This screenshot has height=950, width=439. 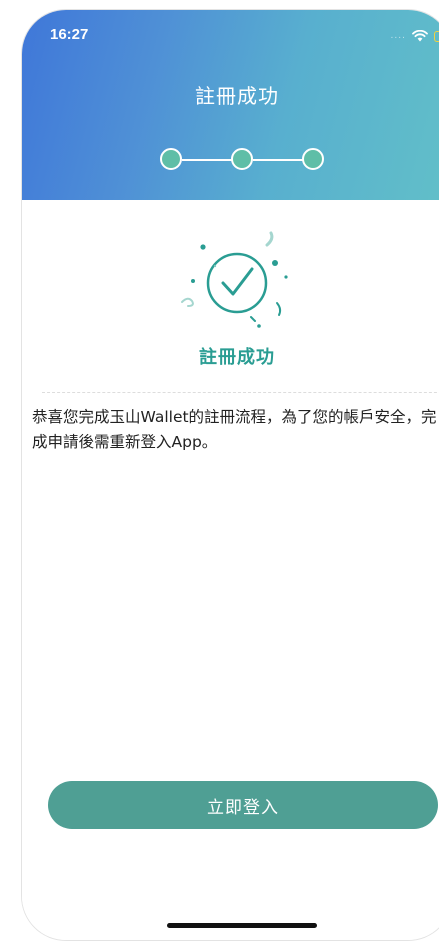 What do you see at coordinates (242, 925) in the screenshot?
I see `home-indicator` at bounding box center [242, 925].